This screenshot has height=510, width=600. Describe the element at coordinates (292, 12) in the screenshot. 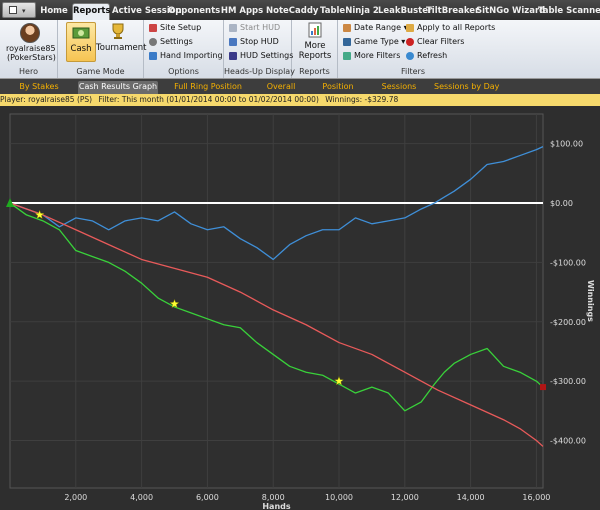

I see `tab-notecaddy: NoteCaddy` at that location.